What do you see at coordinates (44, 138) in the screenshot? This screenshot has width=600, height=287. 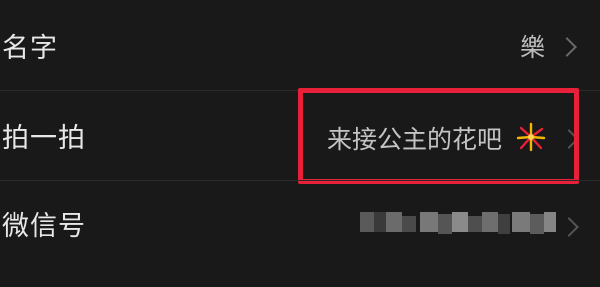 I see `pat-label: 拍一拍` at bounding box center [44, 138].